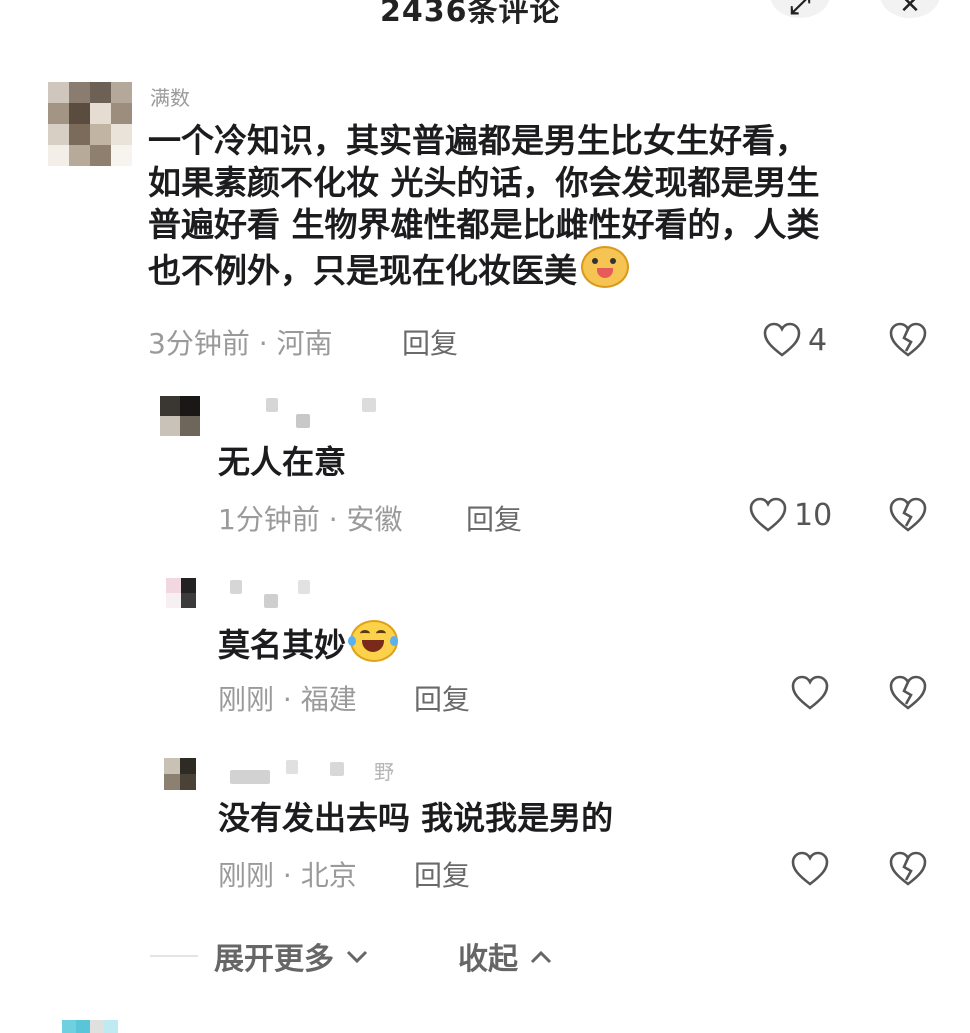 This screenshot has width=970, height=1033. Describe the element at coordinates (416, 818) in the screenshot. I see `reply-text: 没有发出去吗 我说我是男的` at that location.